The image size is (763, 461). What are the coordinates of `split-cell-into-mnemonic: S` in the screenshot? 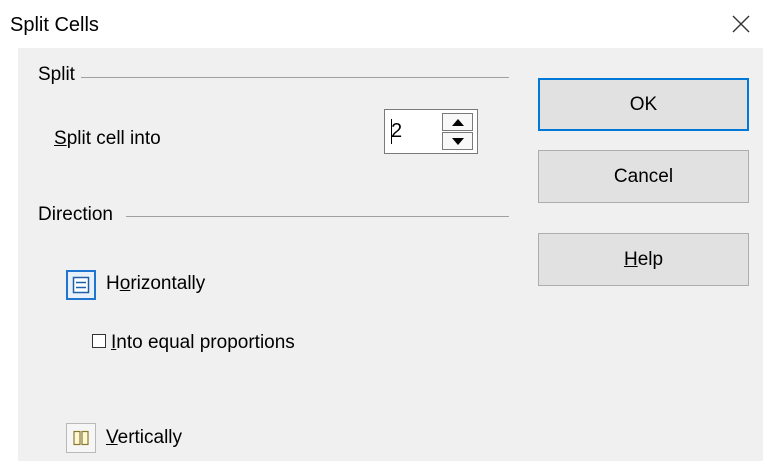 It's located at (60, 138).